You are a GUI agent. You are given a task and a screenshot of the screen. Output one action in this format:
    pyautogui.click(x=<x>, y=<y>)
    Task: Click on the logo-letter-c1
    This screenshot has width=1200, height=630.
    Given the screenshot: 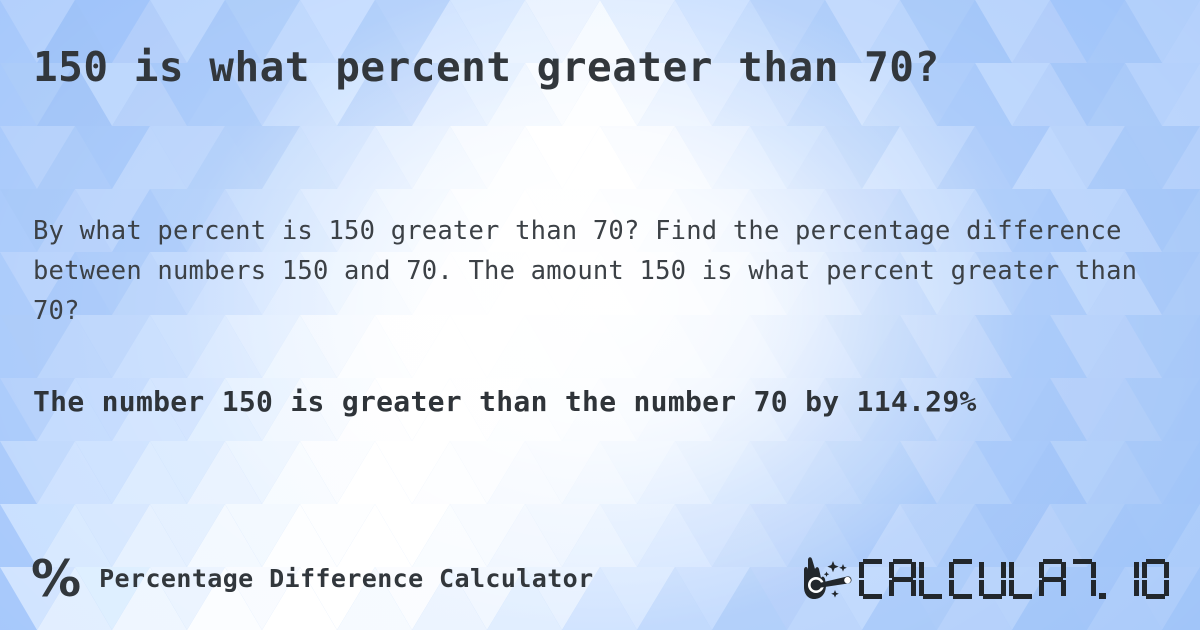 What is the action you would take?
    pyautogui.click(x=872, y=579)
    